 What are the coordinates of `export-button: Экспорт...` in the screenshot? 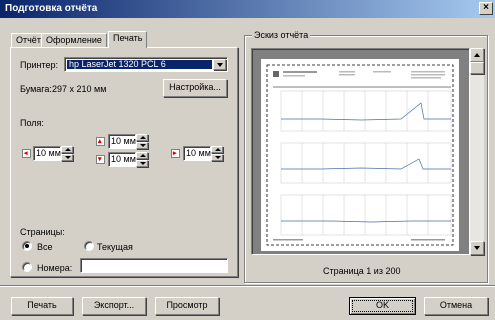 It's located at (114, 306).